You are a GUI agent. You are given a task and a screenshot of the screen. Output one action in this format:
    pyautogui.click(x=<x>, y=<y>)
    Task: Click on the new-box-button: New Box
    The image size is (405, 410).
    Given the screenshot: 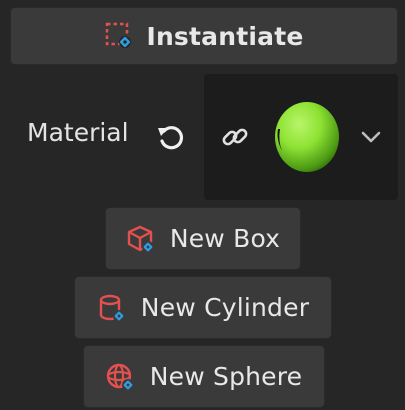 What is the action you would take?
    pyautogui.click(x=203, y=238)
    